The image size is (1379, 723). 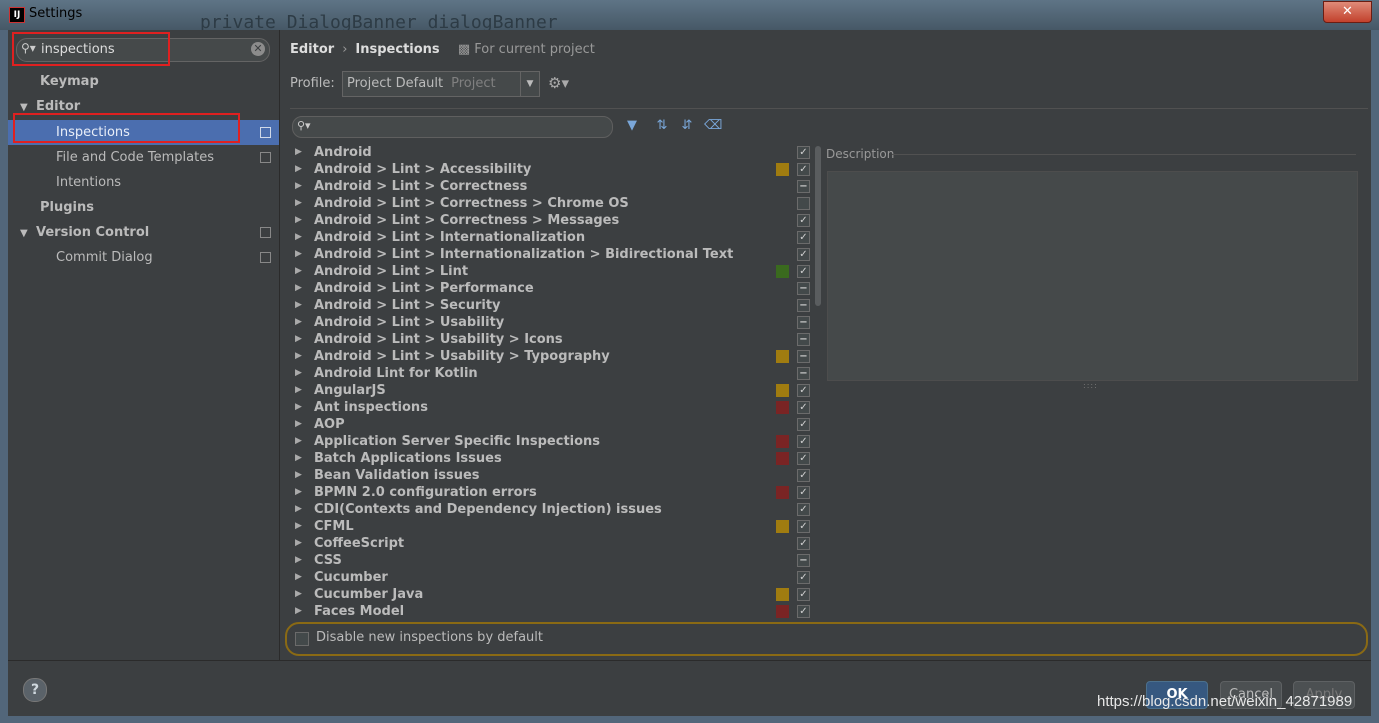 I want to click on help-button: ?, so click(x=35, y=690).